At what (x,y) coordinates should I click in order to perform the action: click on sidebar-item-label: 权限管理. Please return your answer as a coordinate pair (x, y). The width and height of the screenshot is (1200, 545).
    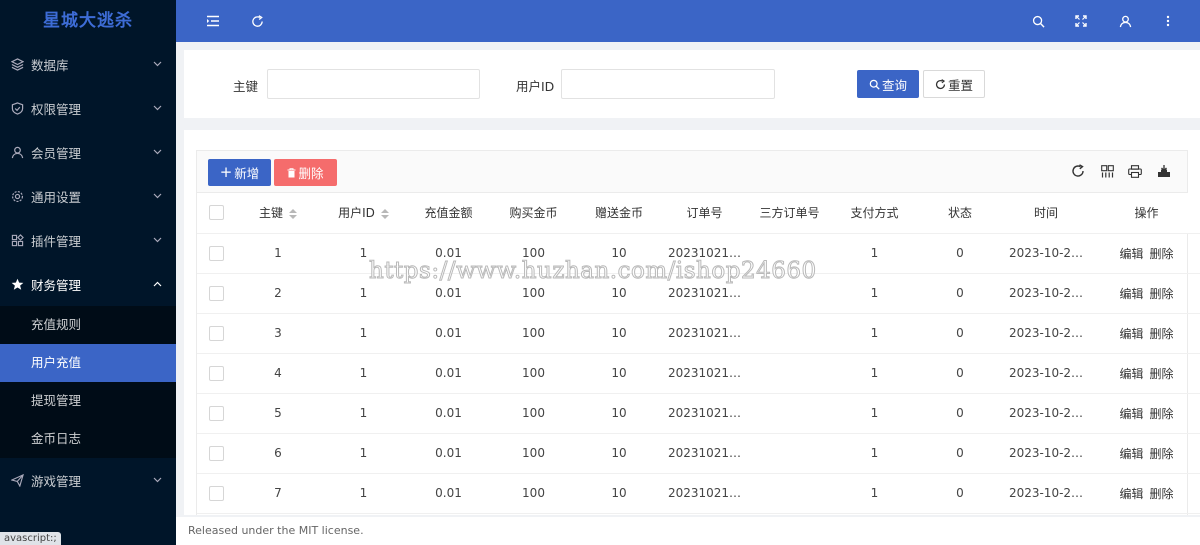
    Looking at the image, I should click on (56, 109).